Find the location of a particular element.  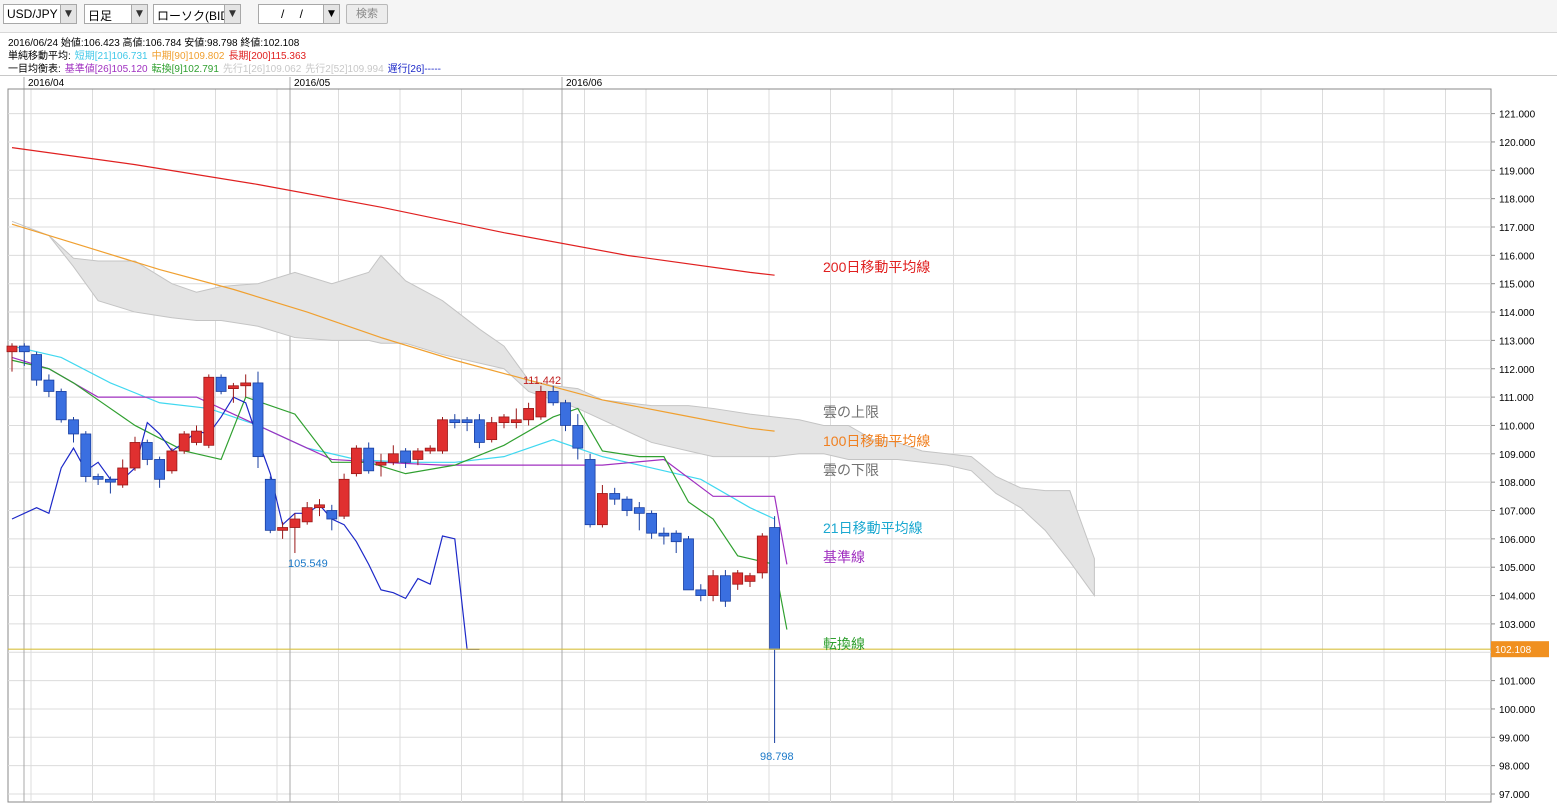

y-tick-label: 107.000 is located at coordinates (1517, 512).